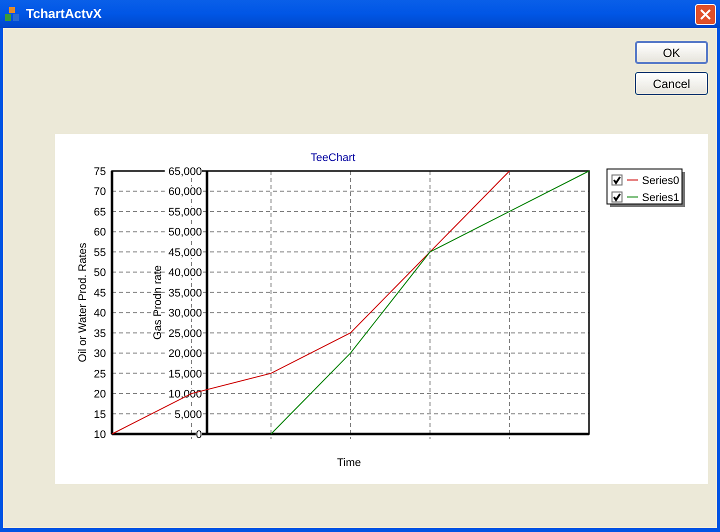 This screenshot has height=532, width=720. What do you see at coordinates (185, 172) in the screenshot?
I see `axis-tick-label: 65,000` at bounding box center [185, 172].